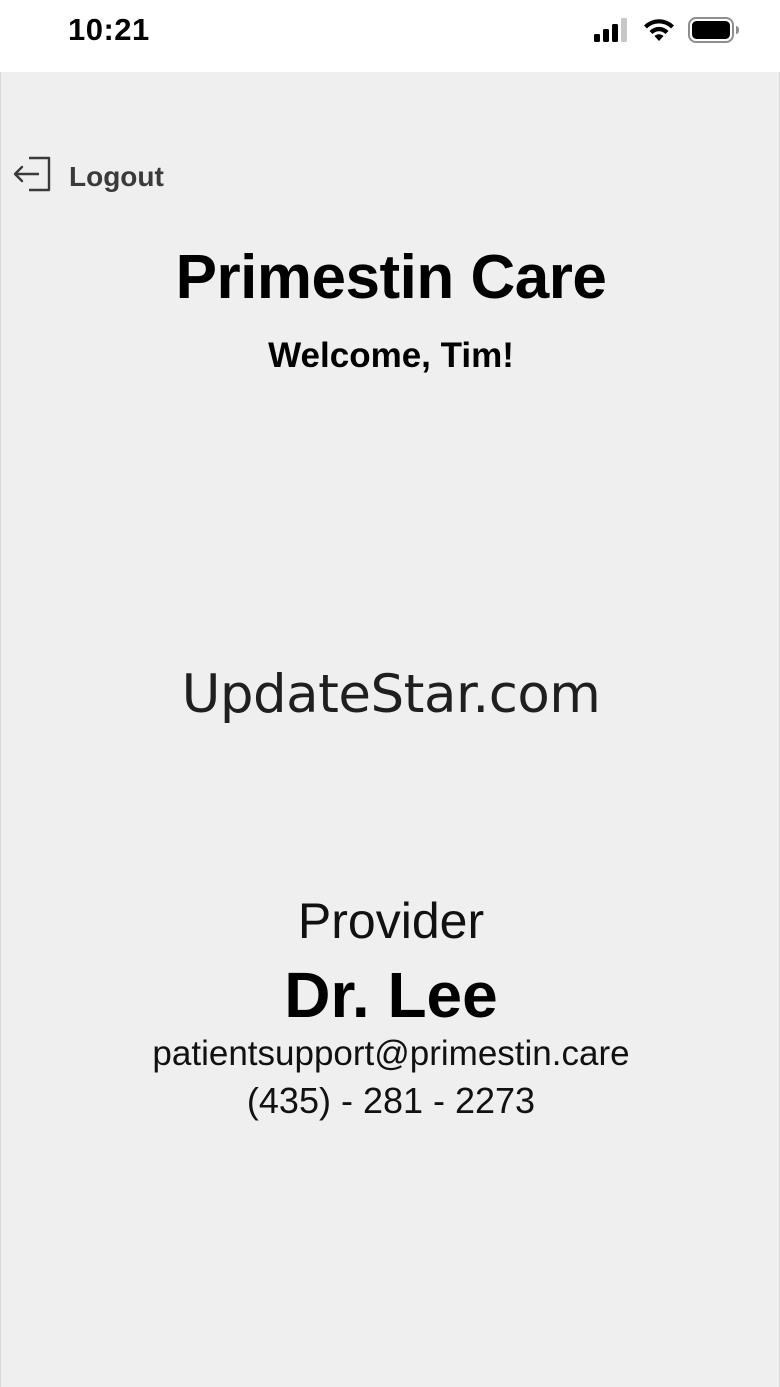  Describe the element at coordinates (391, 355) in the screenshot. I see `welcome-message: Welcome, Tim!` at that location.